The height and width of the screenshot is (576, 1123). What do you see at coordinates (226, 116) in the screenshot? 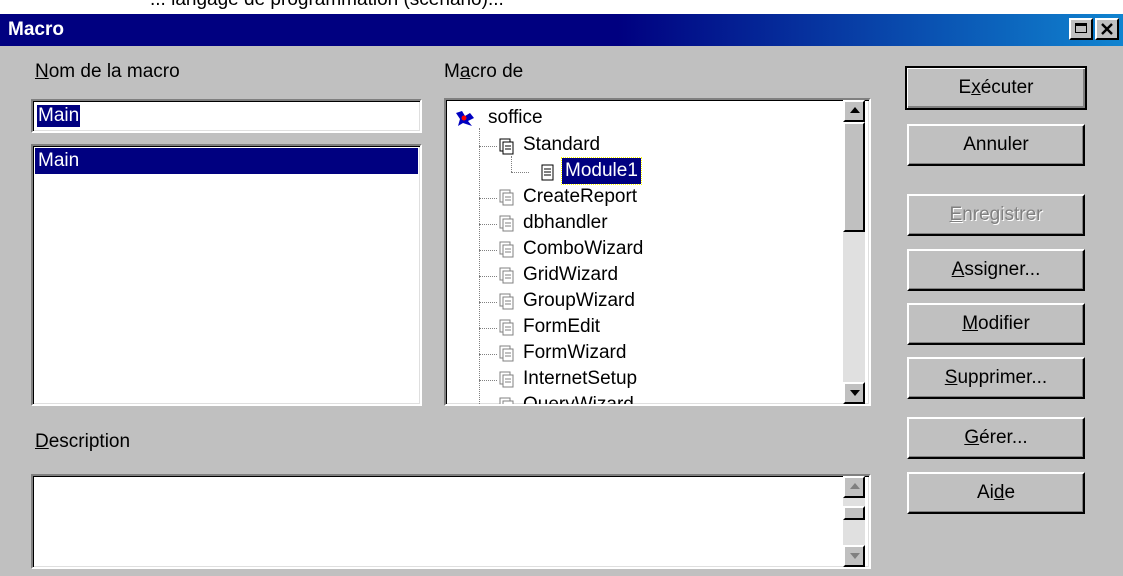
I see `macro-name-input: Main` at bounding box center [226, 116].